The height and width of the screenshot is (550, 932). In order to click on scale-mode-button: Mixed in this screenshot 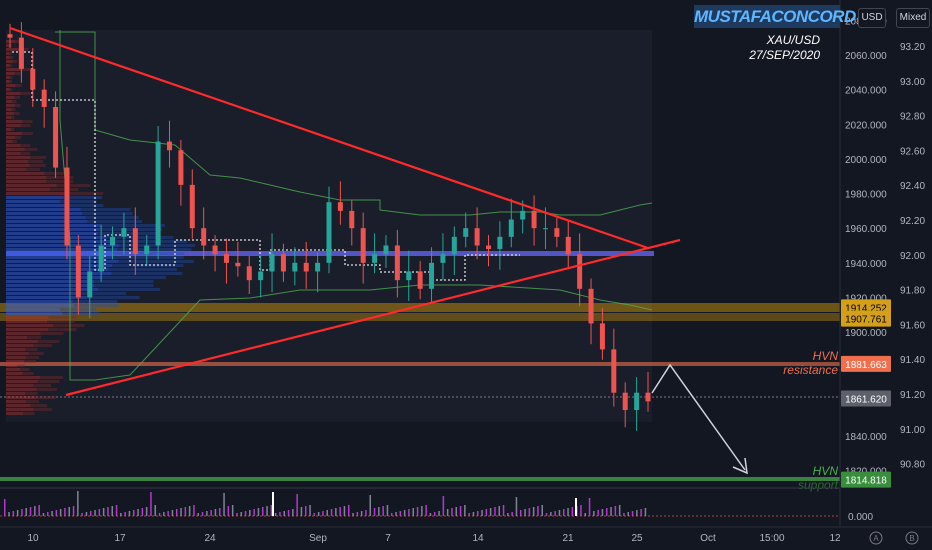, I will do `click(913, 18)`.